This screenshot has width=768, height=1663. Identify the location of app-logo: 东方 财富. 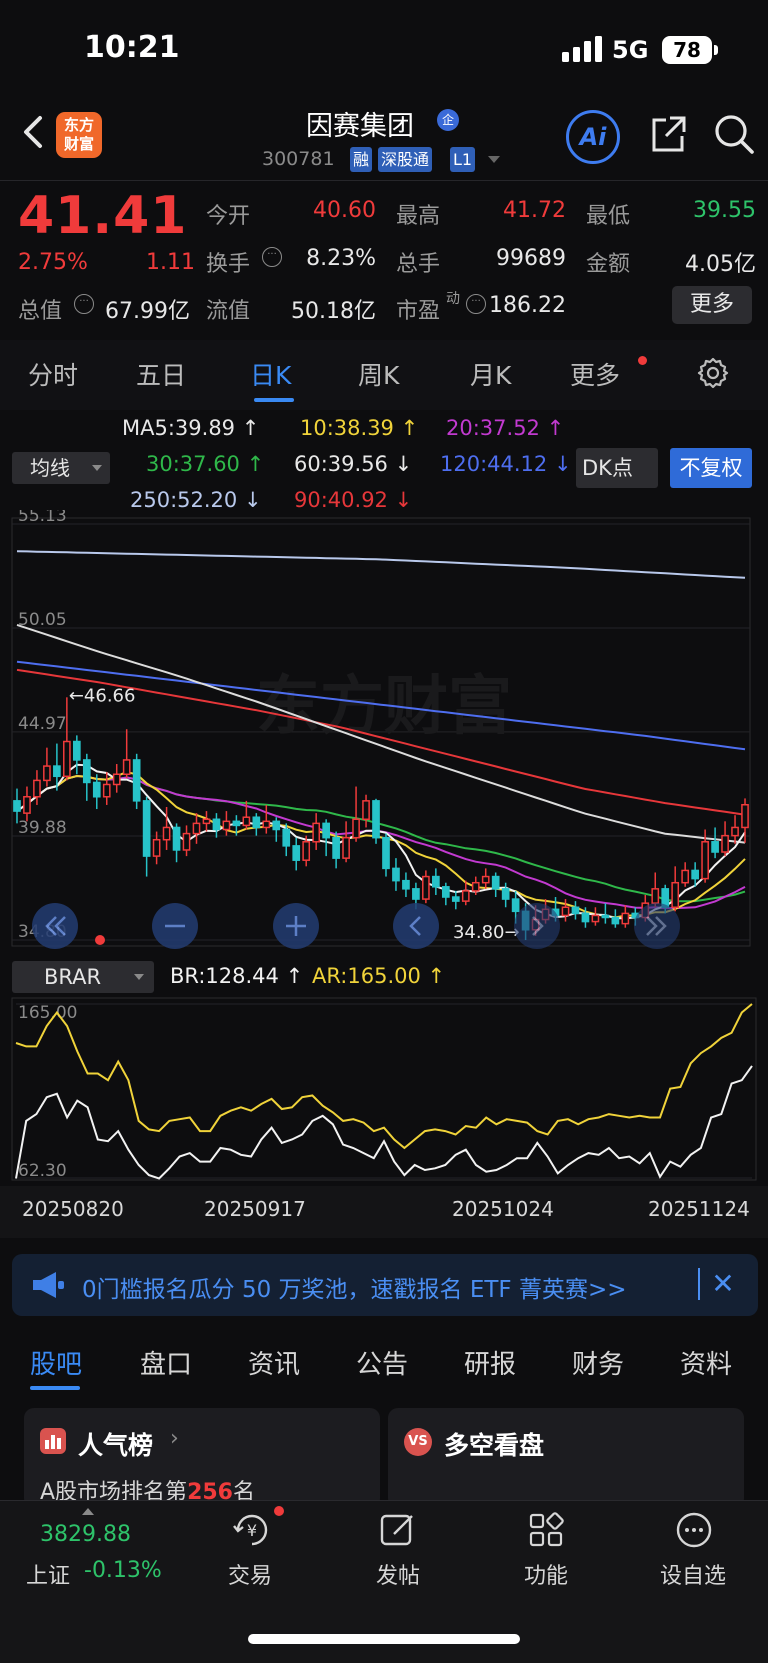
(79, 135).